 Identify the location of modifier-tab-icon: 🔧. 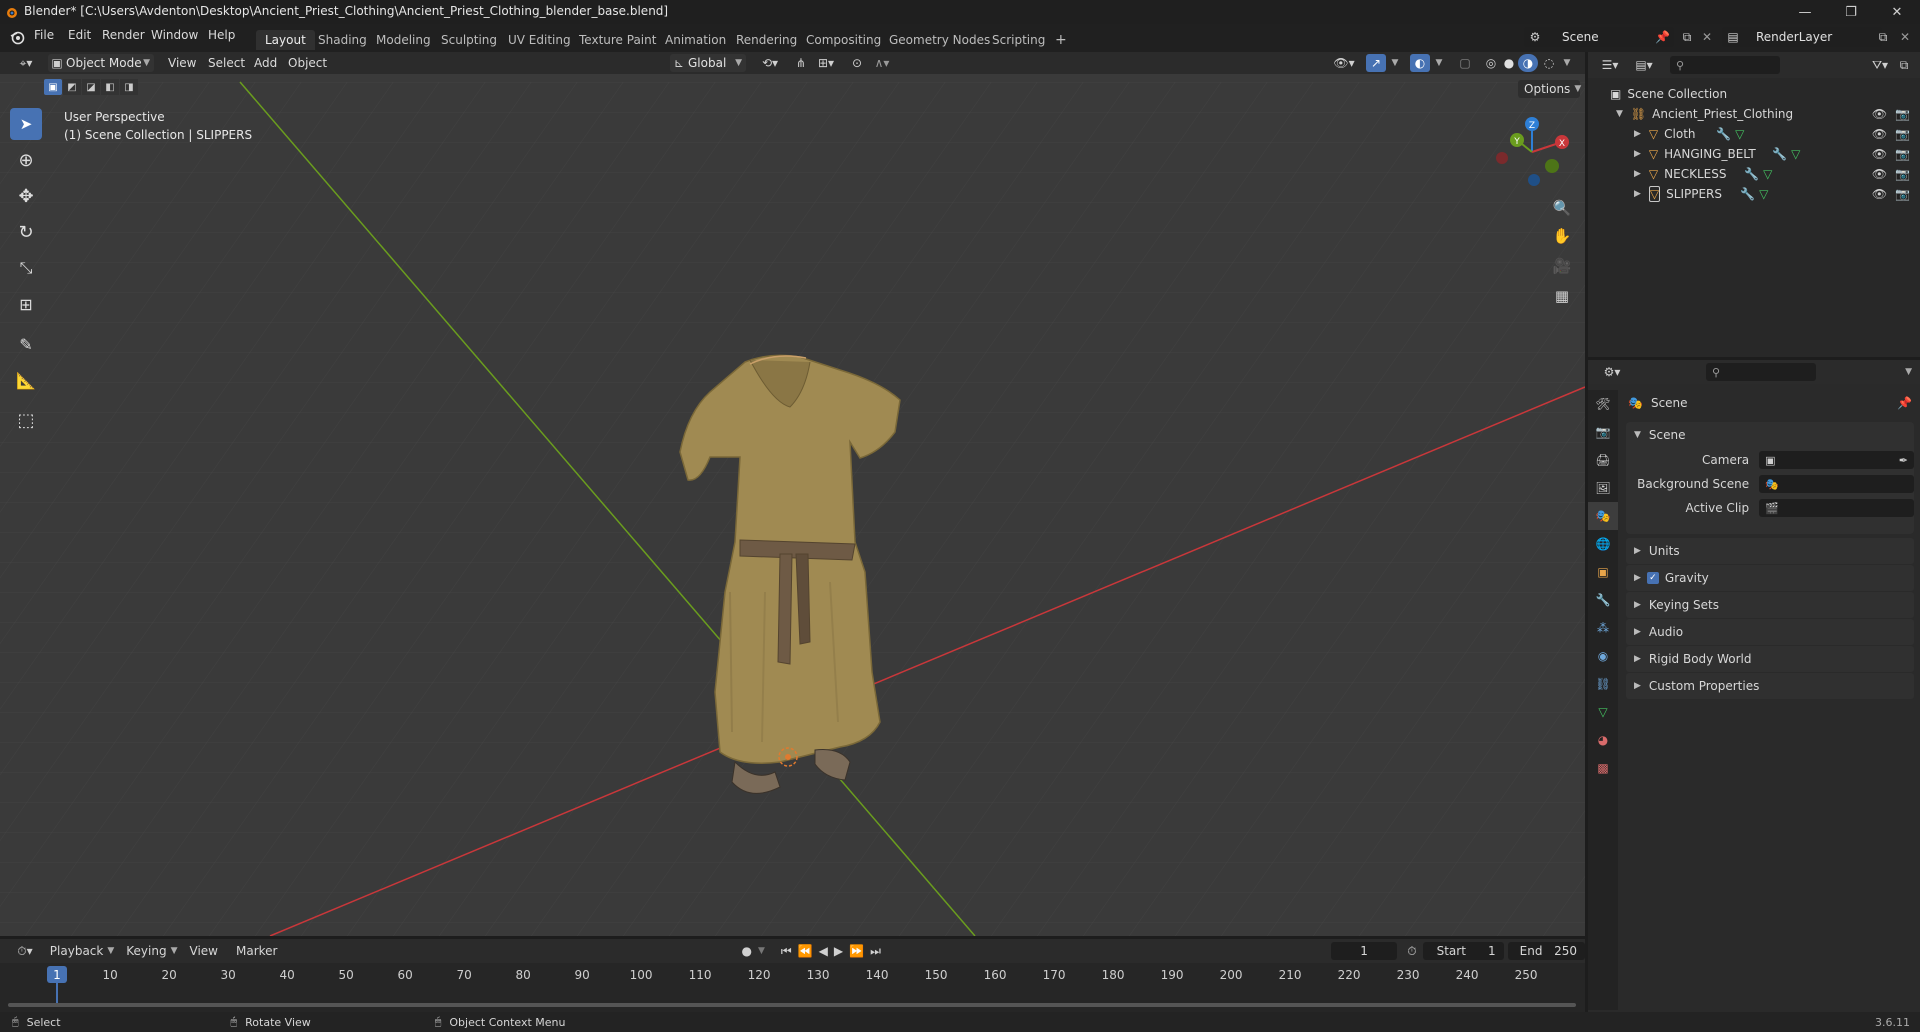
(1603, 600).